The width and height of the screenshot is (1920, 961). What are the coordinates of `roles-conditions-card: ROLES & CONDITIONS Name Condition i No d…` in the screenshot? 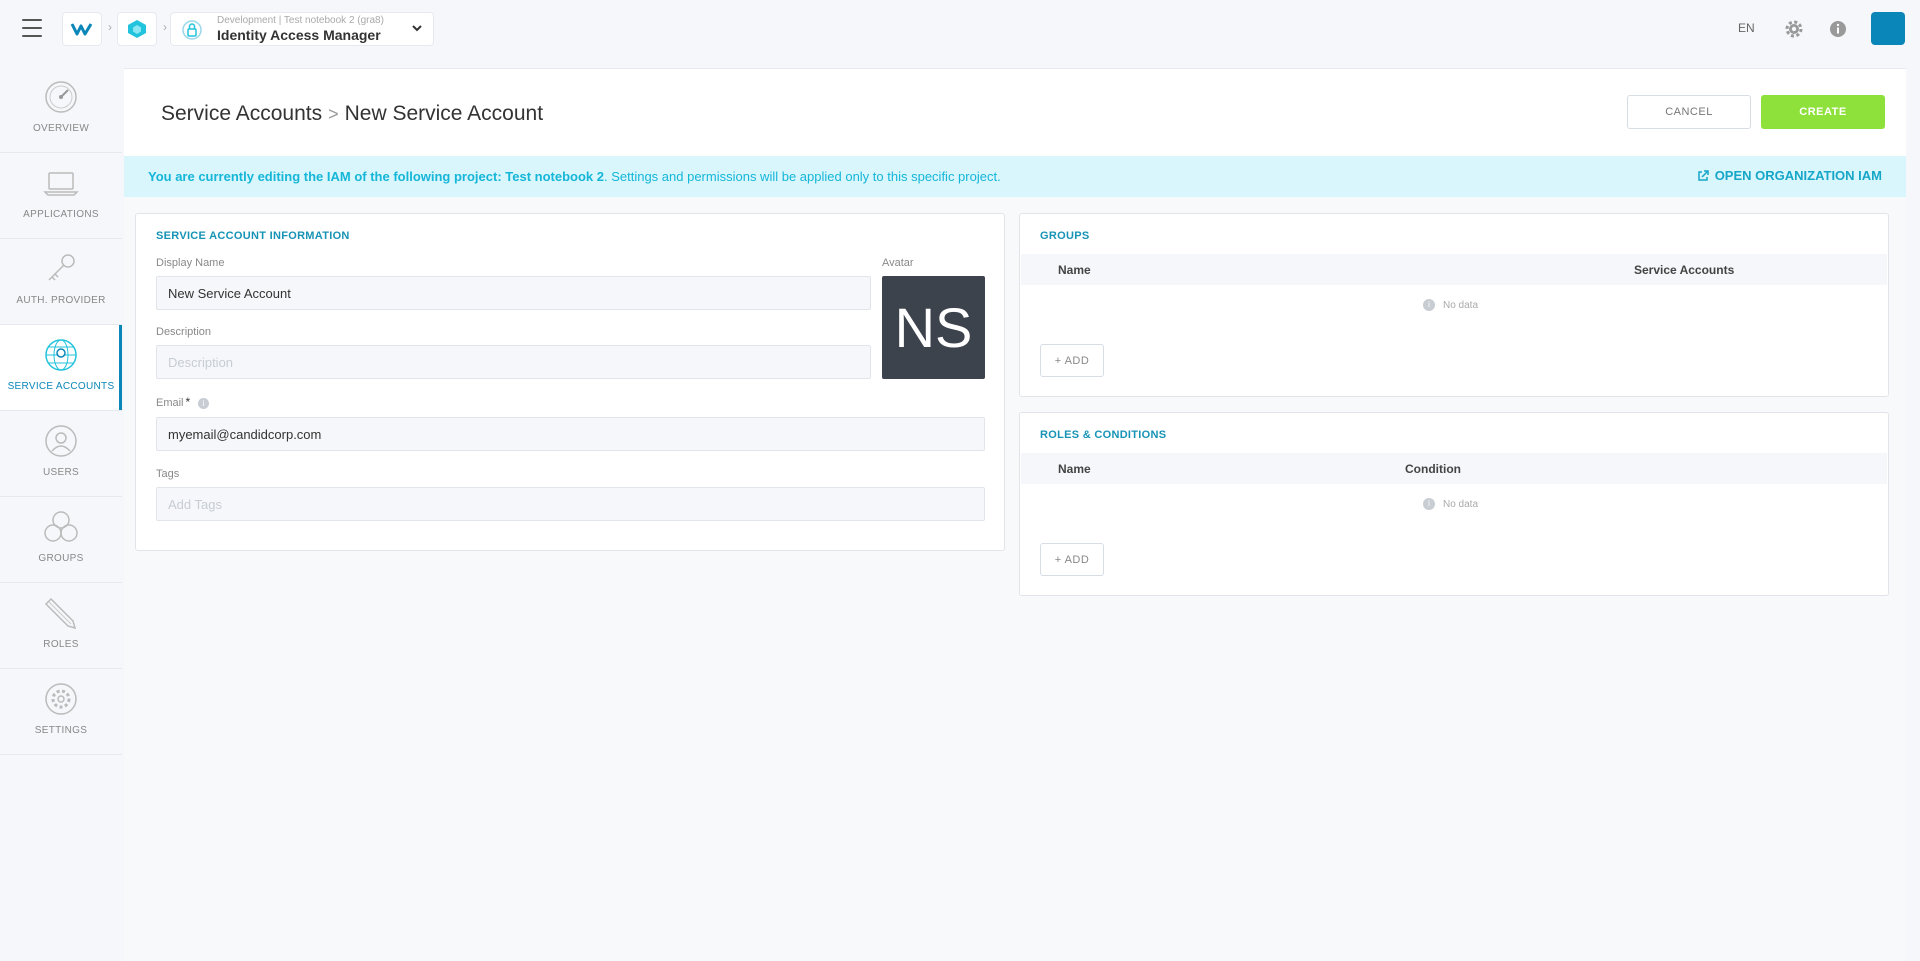 It's located at (1454, 504).